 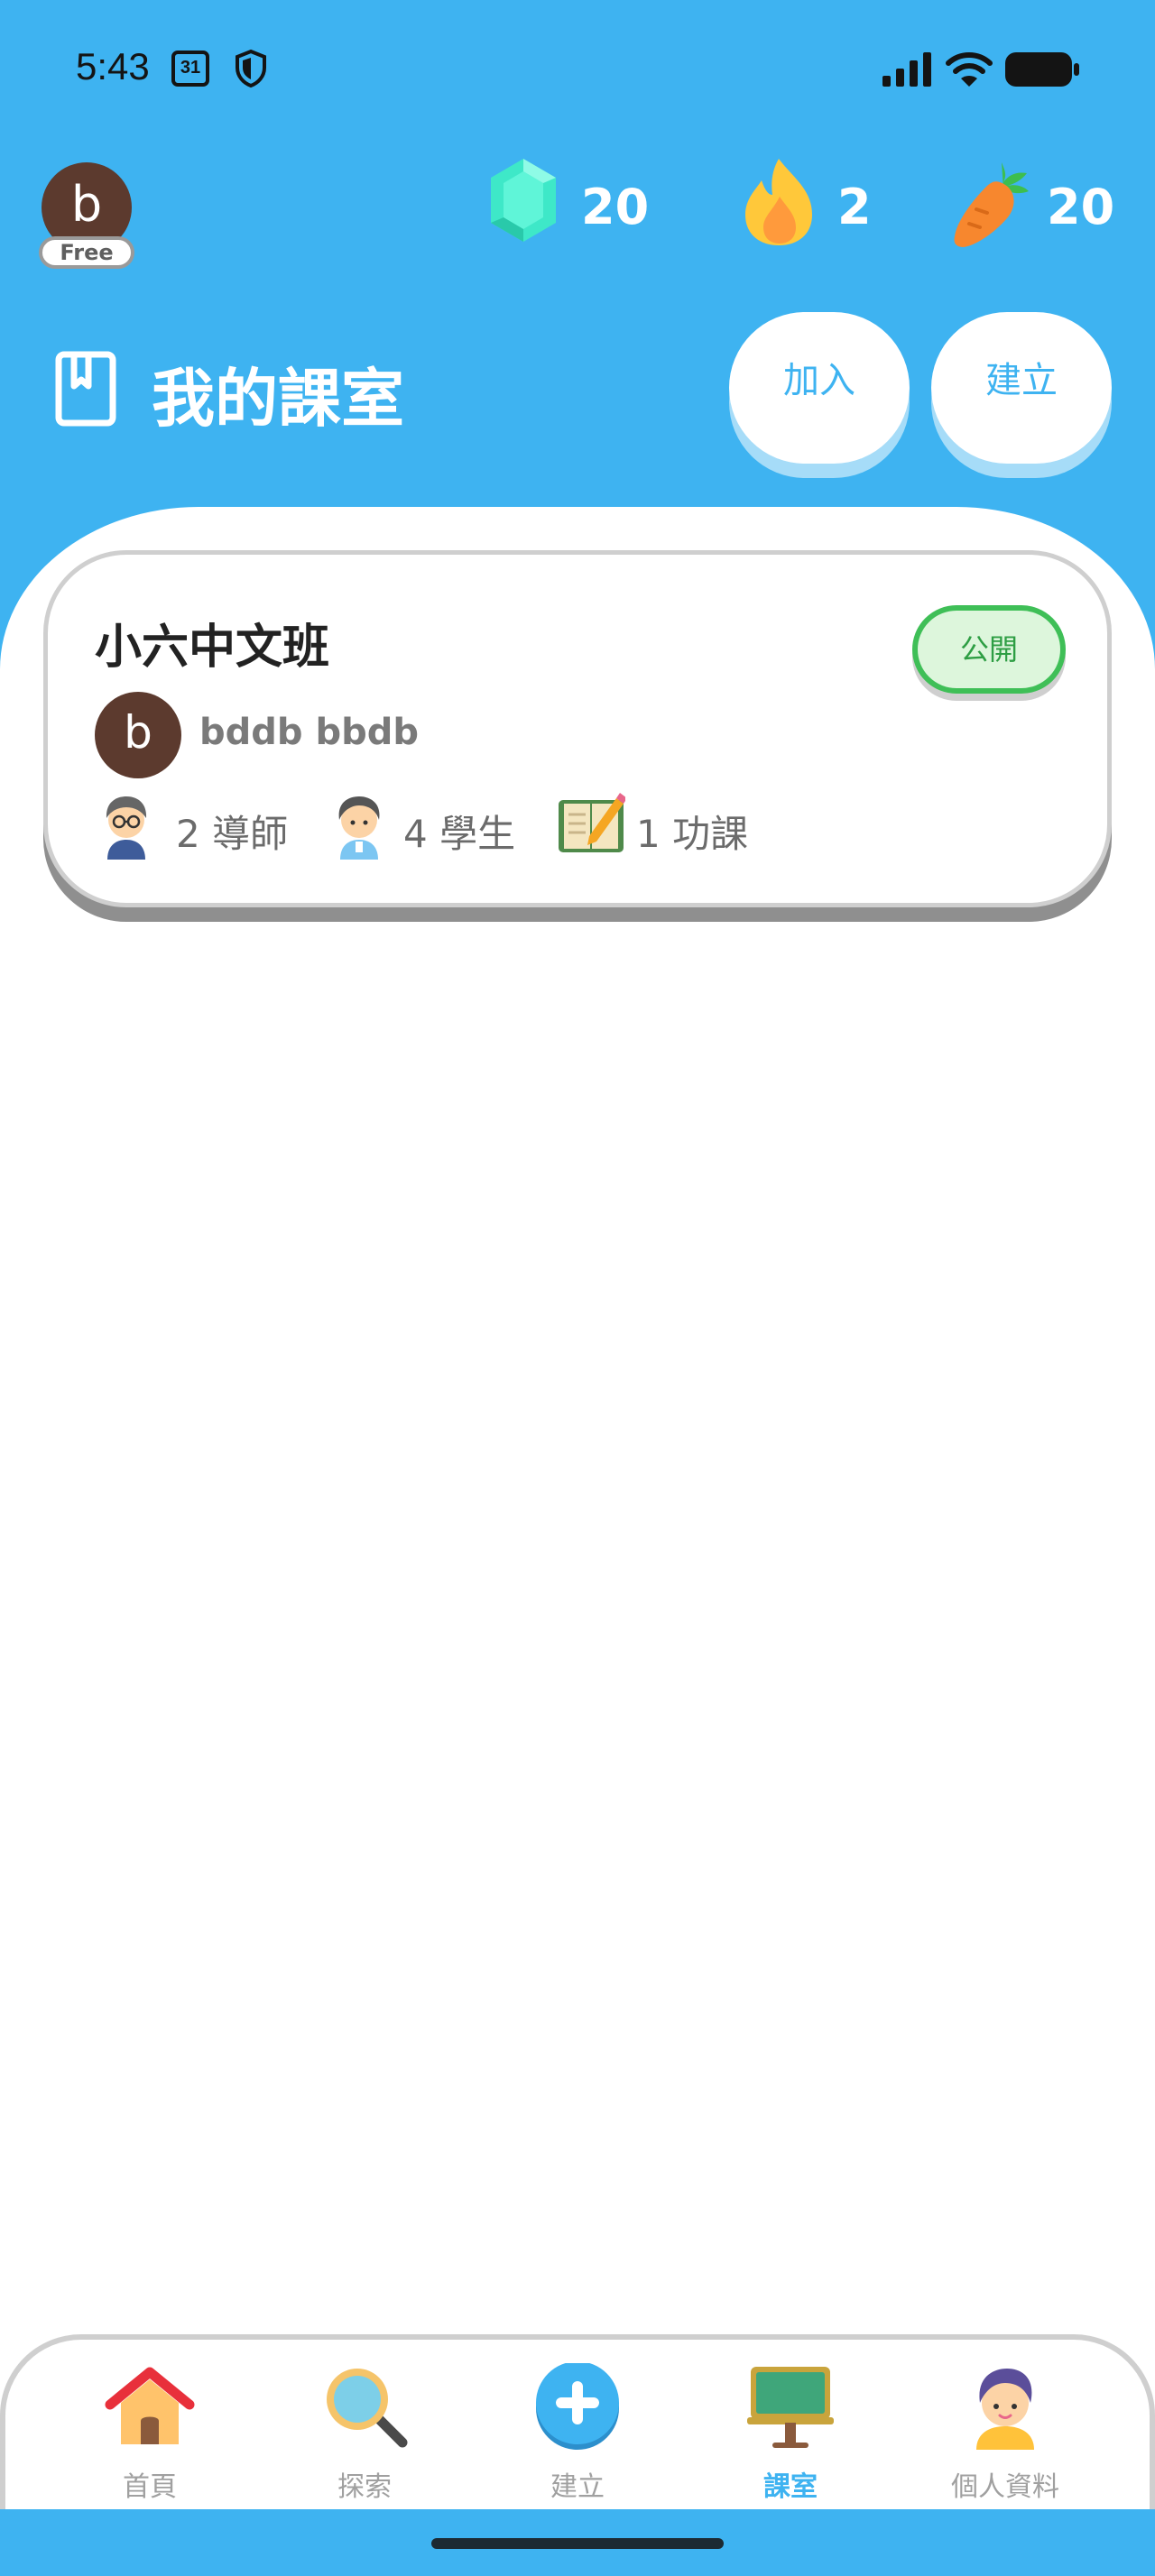 What do you see at coordinates (692, 834) in the screenshot?
I see `homework-count-label: 1 功課` at bounding box center [692, 834].